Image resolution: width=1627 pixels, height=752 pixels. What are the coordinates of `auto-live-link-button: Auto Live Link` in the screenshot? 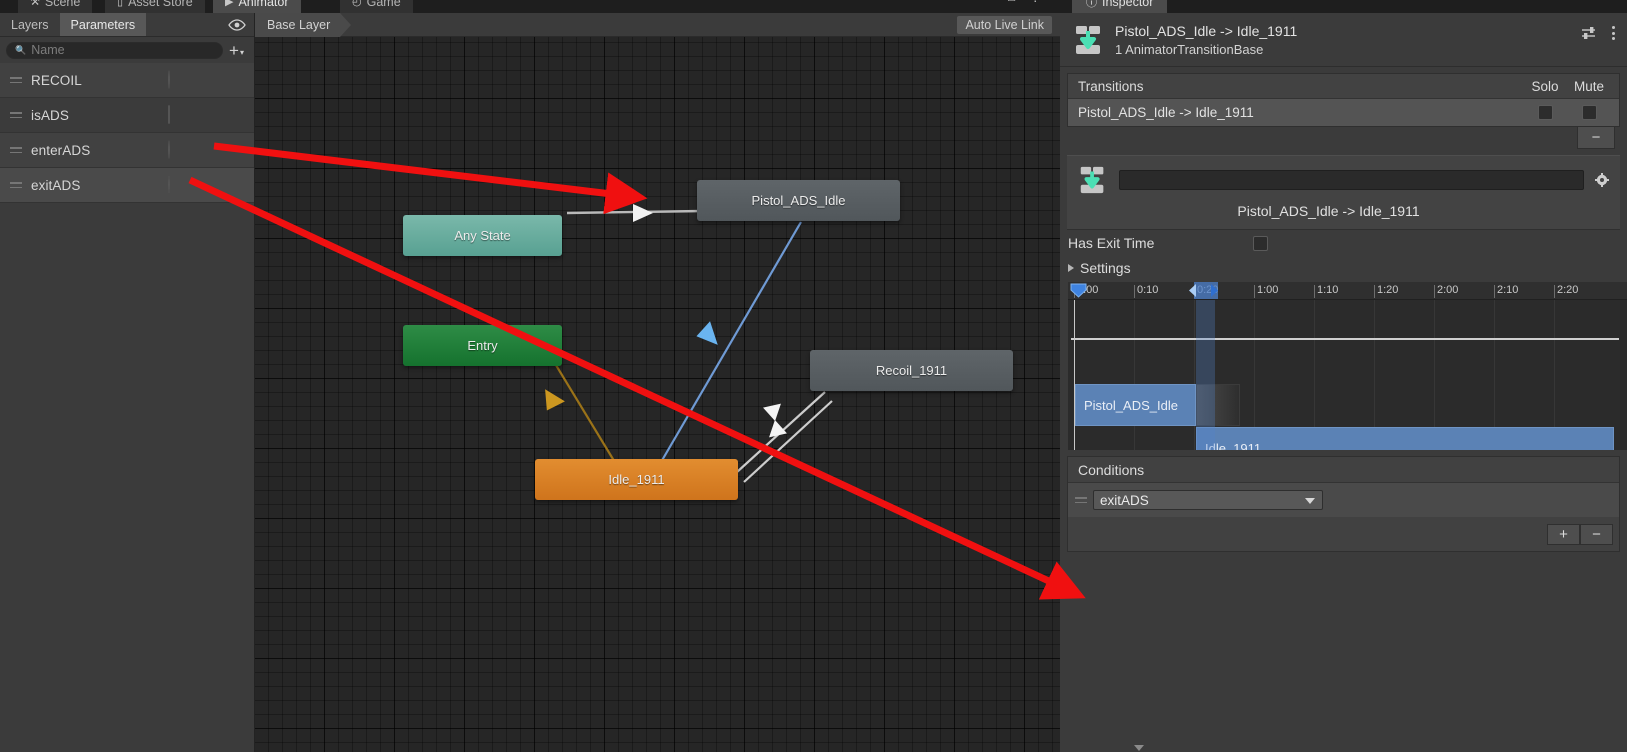 It's located at (1004, 25).